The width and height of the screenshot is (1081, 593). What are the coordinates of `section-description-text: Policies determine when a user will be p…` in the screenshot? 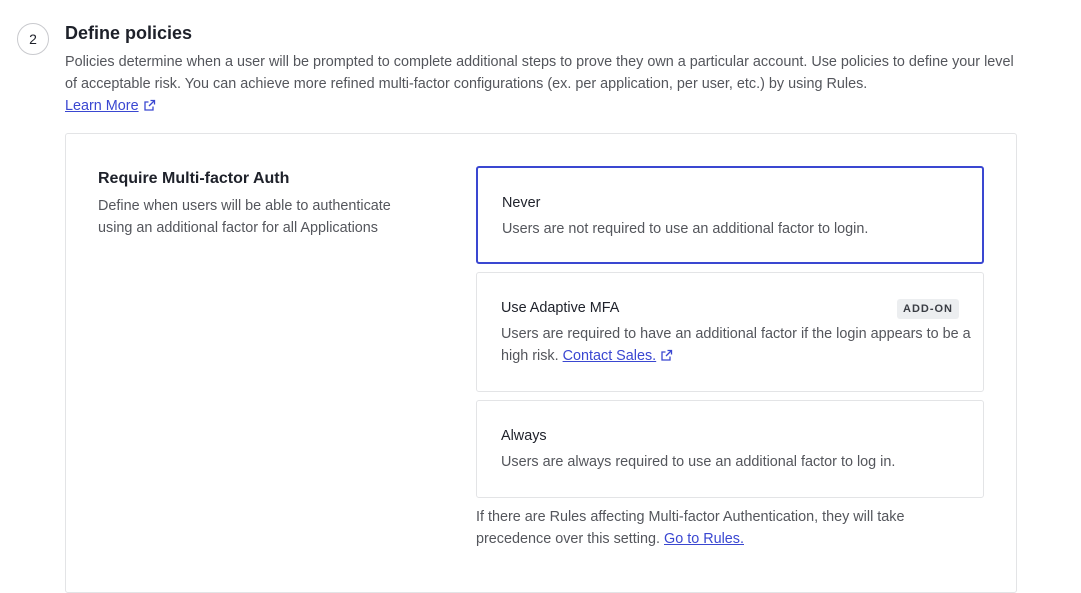 It's located at (539, 73).